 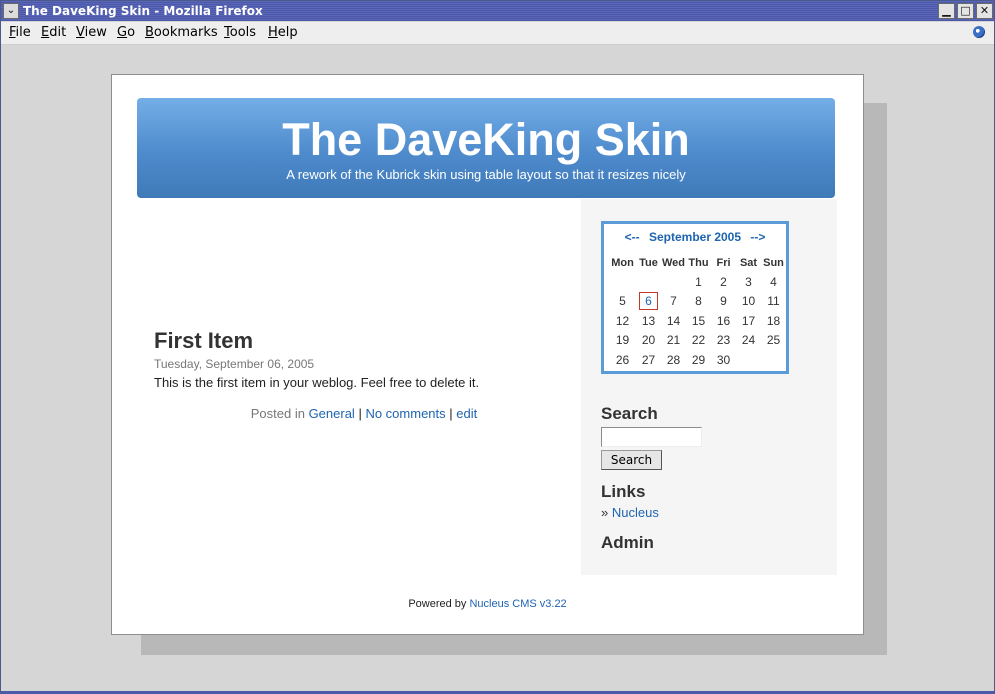 What do you see at coordinates (20, 32) in the screenshot?
I see `menu-file: File` at bounding box center [20, 32].